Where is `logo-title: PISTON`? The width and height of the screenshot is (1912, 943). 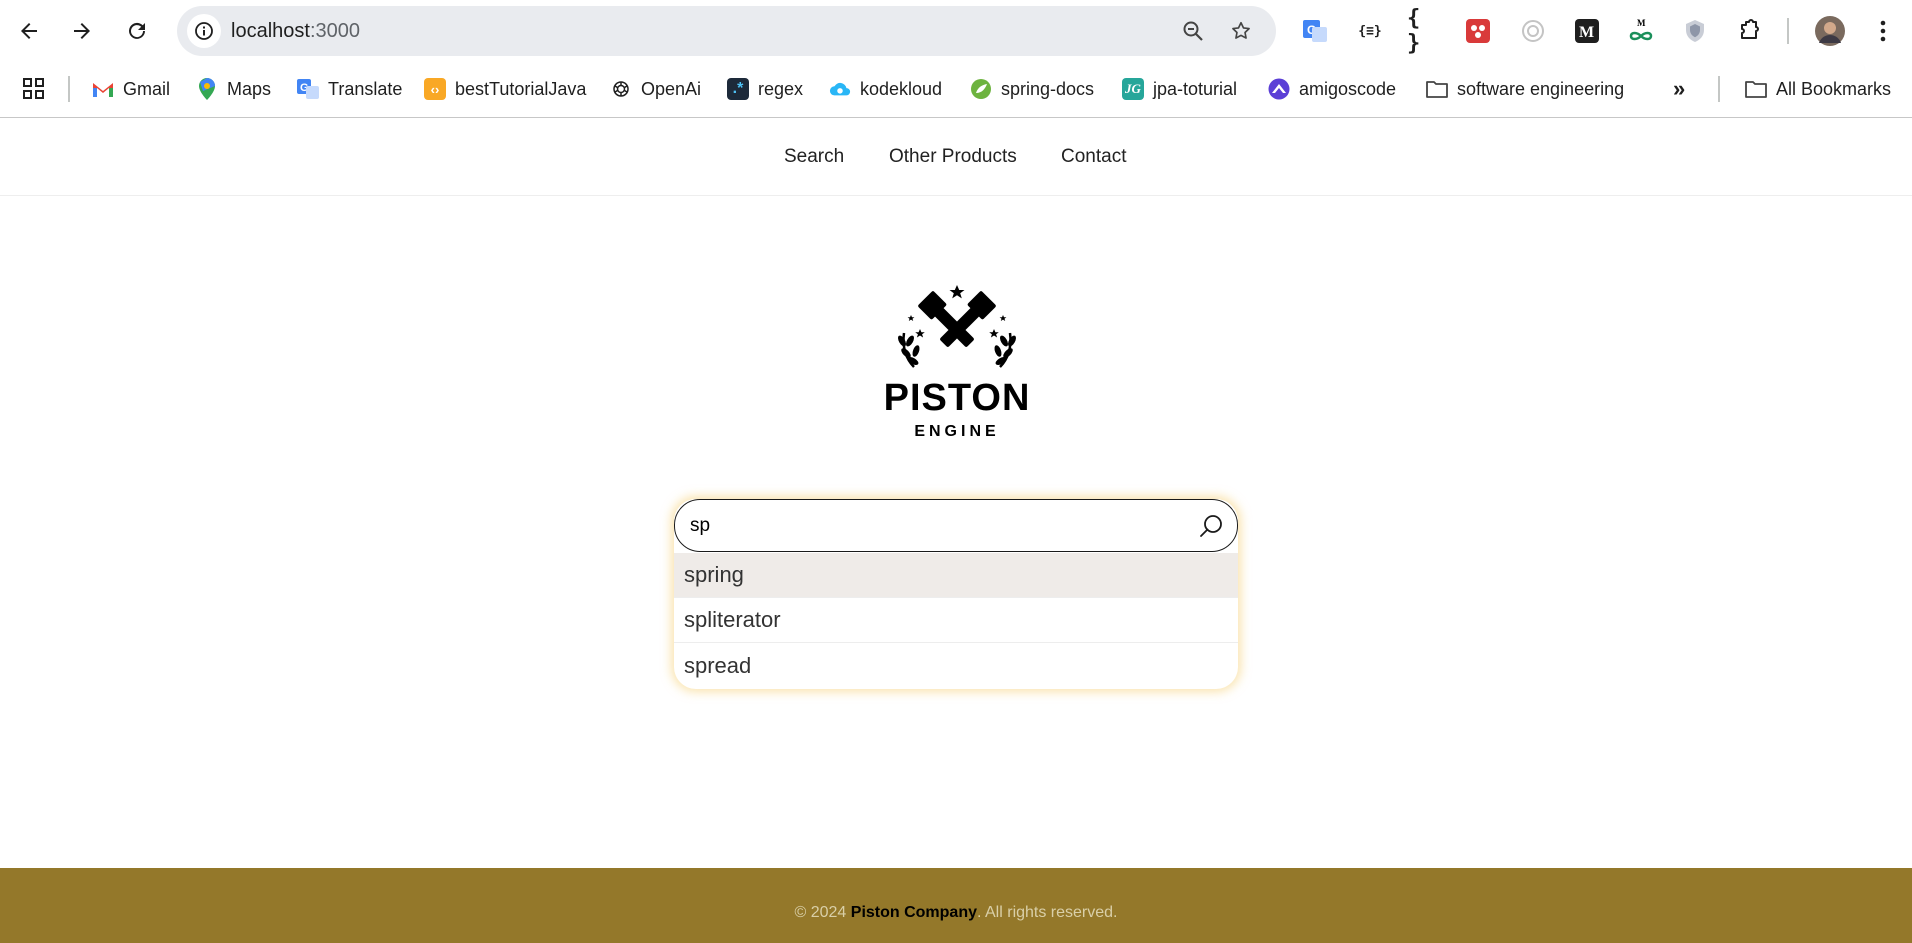
logo-title: PISTON is located at coordinates (957, 398).